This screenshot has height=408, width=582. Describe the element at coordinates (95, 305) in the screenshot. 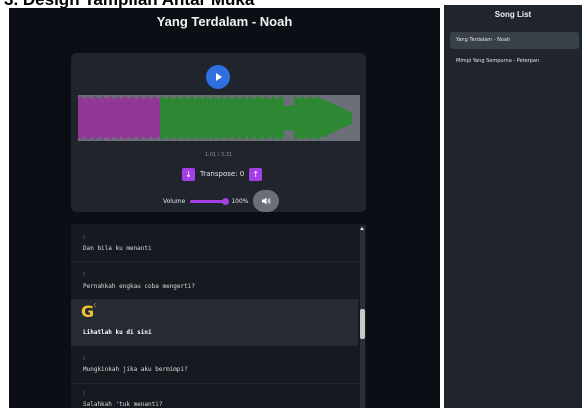

I see `lyric-chord-superscript: C` at that location.